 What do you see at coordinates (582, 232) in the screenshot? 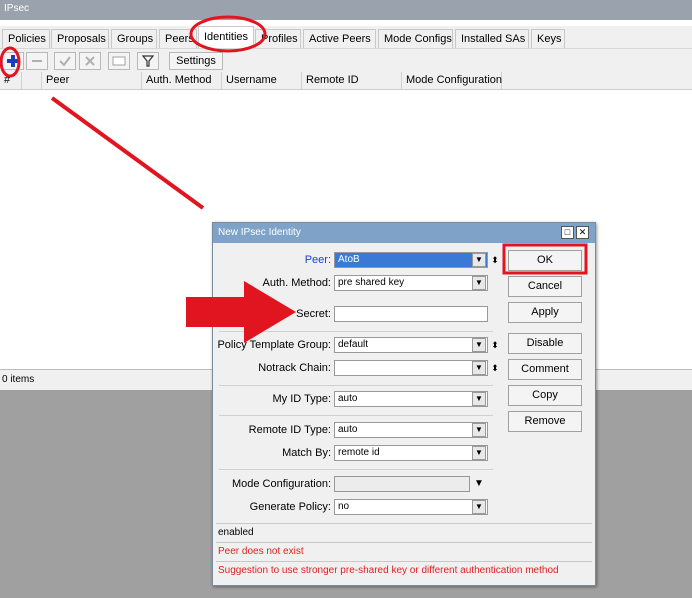
I see `close-icon: ✕` at bounding box center [582, 232].